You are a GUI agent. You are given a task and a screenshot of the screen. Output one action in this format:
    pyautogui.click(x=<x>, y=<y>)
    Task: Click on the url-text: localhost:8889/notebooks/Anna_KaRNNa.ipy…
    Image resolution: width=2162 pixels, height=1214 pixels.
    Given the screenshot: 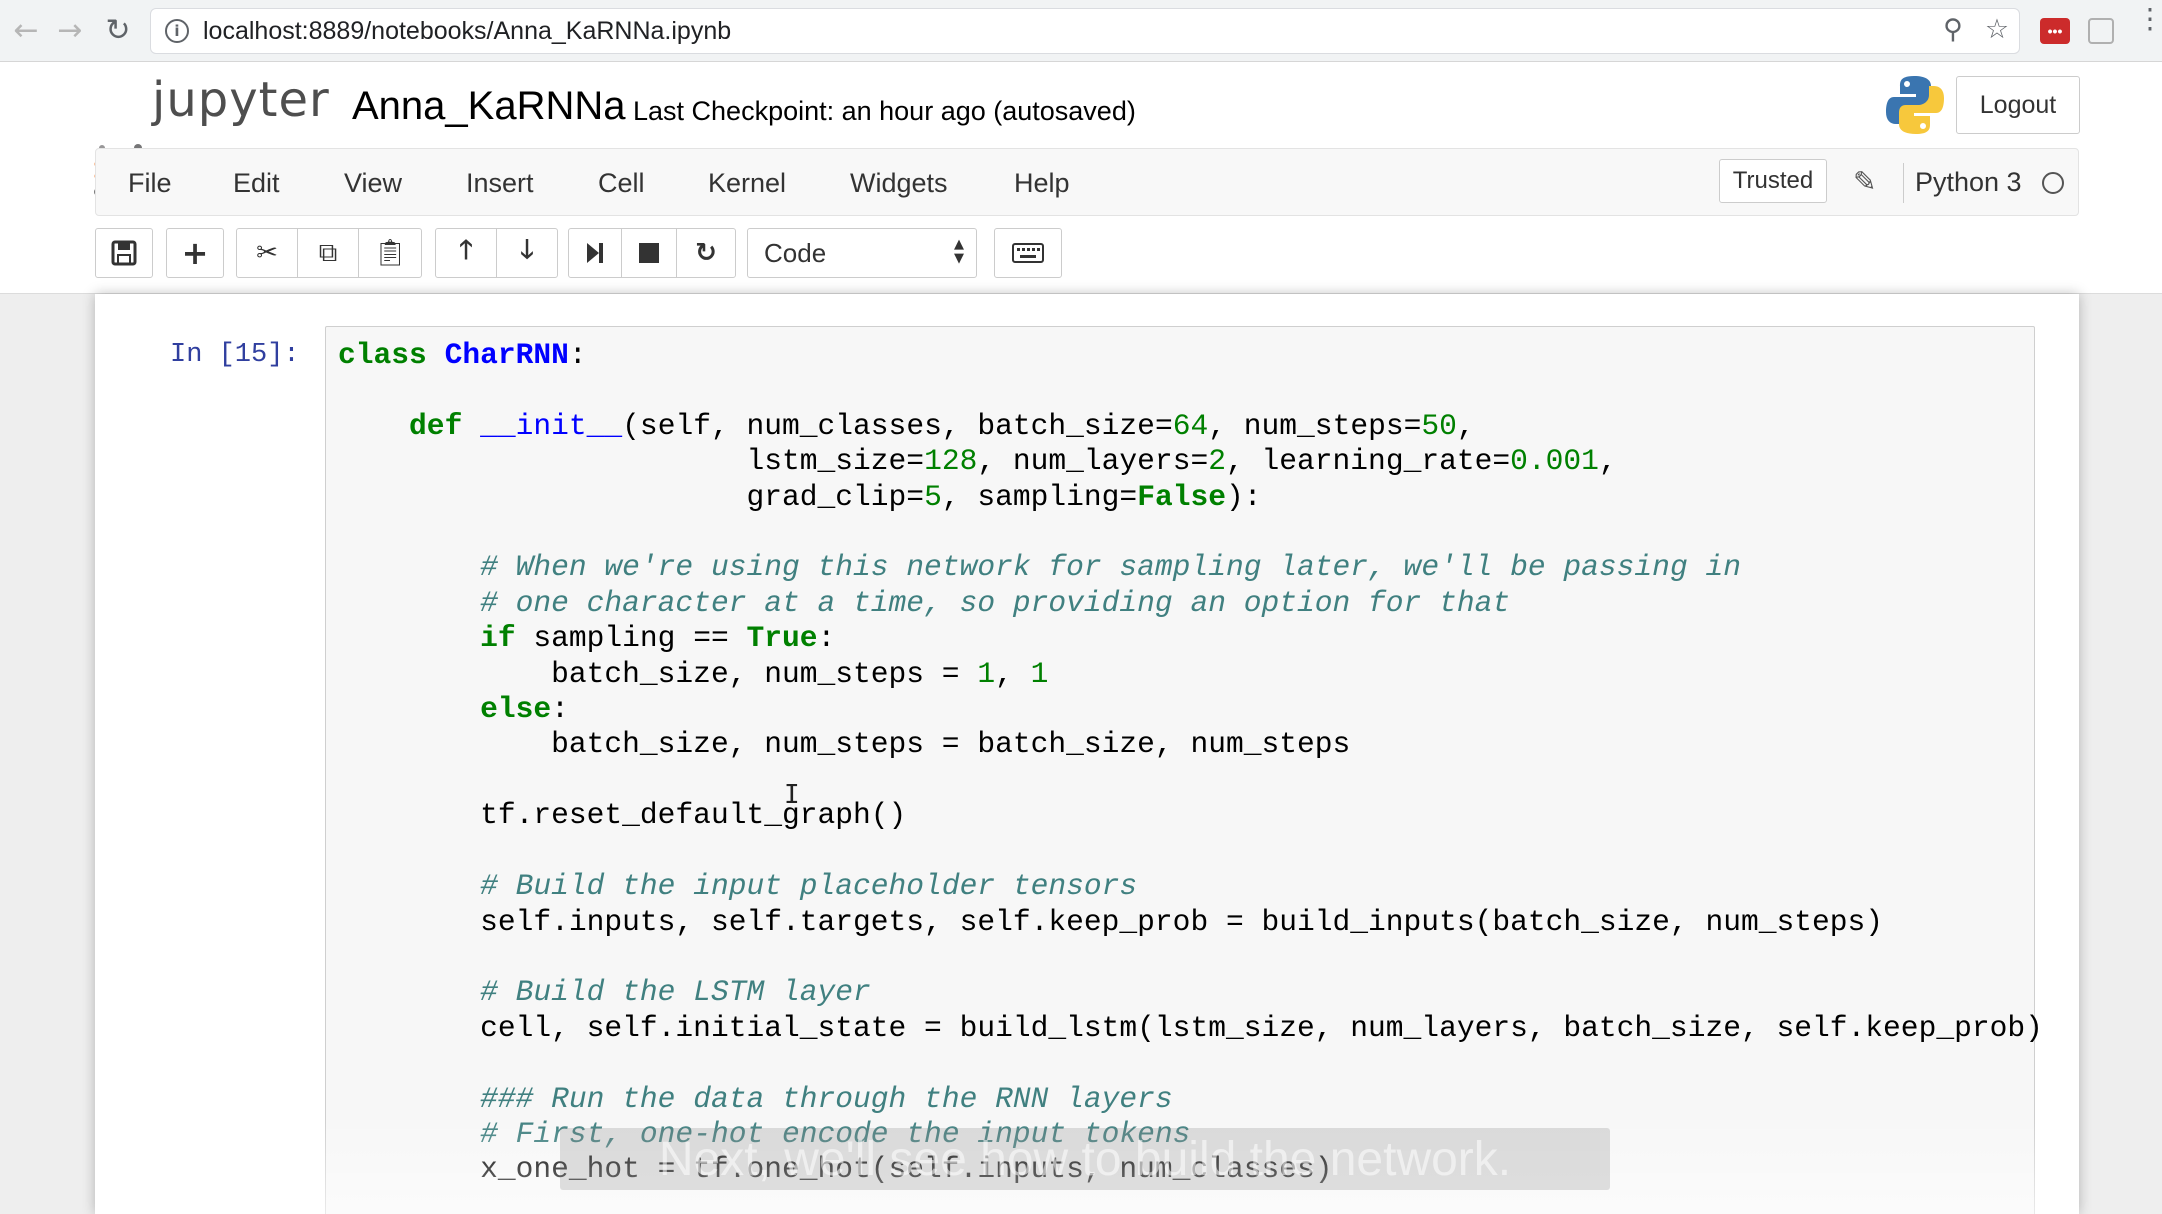 What is the action you would take?
    pyautogui.click(x=467, y=31)
    